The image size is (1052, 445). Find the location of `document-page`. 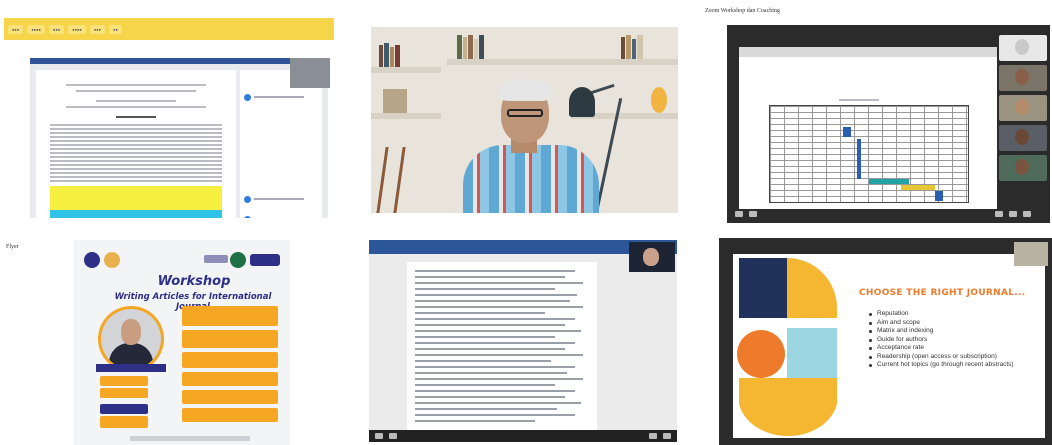

document-page is located at coordinates (136, 144).